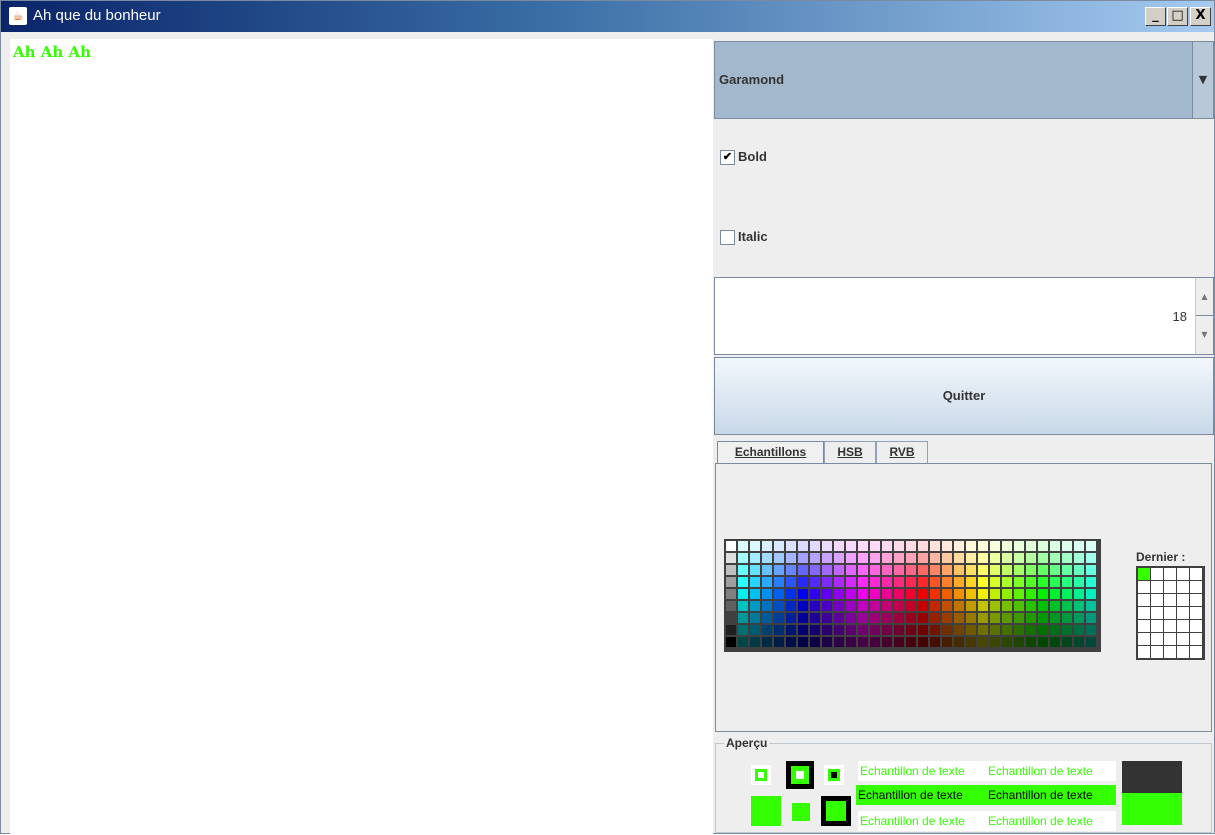 The height and width of the screenshot is (835, 1215). What do you see at coordinates (1200, 16) in the screenshot?
I see `close-button: X` at bounding box center [1200, 16].